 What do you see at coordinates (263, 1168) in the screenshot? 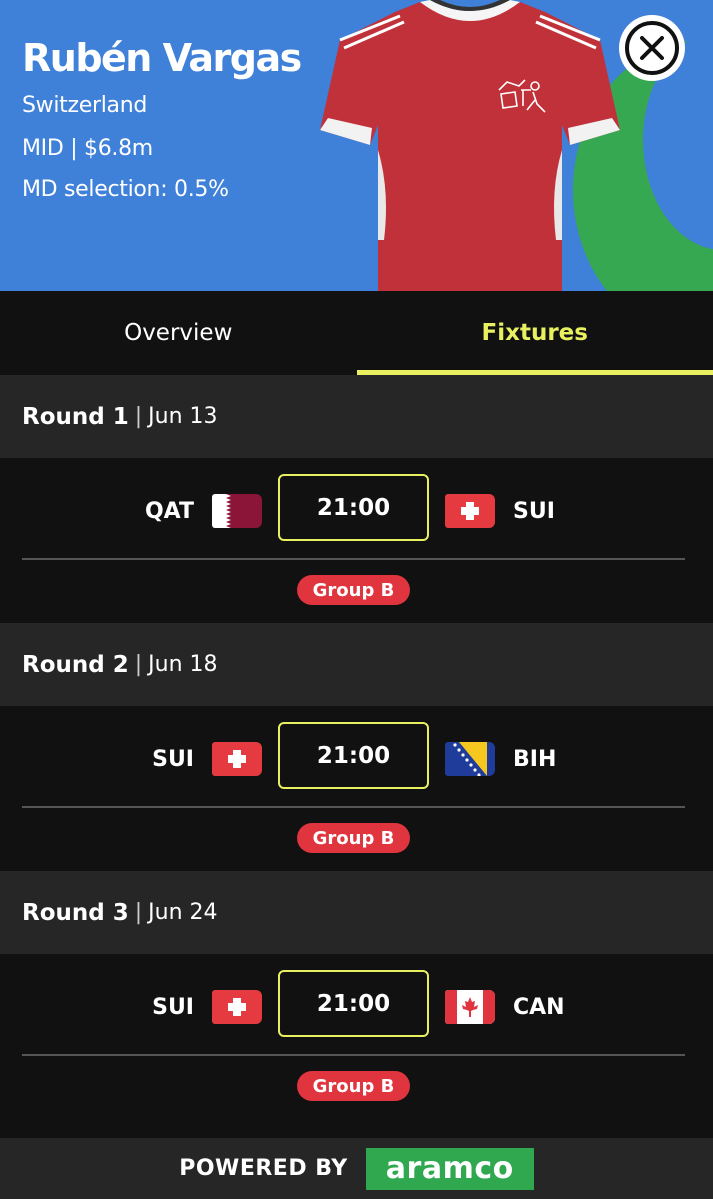
I see `powered-by-label: POWERED BY` at bounding box center [263, 1168].